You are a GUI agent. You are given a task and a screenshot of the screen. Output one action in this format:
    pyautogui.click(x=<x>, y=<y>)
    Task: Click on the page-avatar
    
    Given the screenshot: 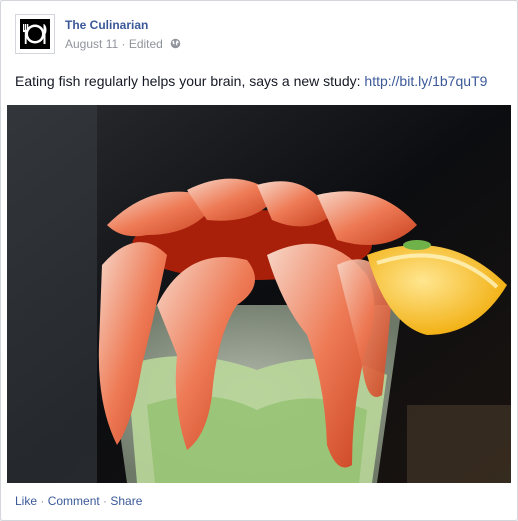 What is the action you would take?
    pyautogui.click(x=35, y=34)
    